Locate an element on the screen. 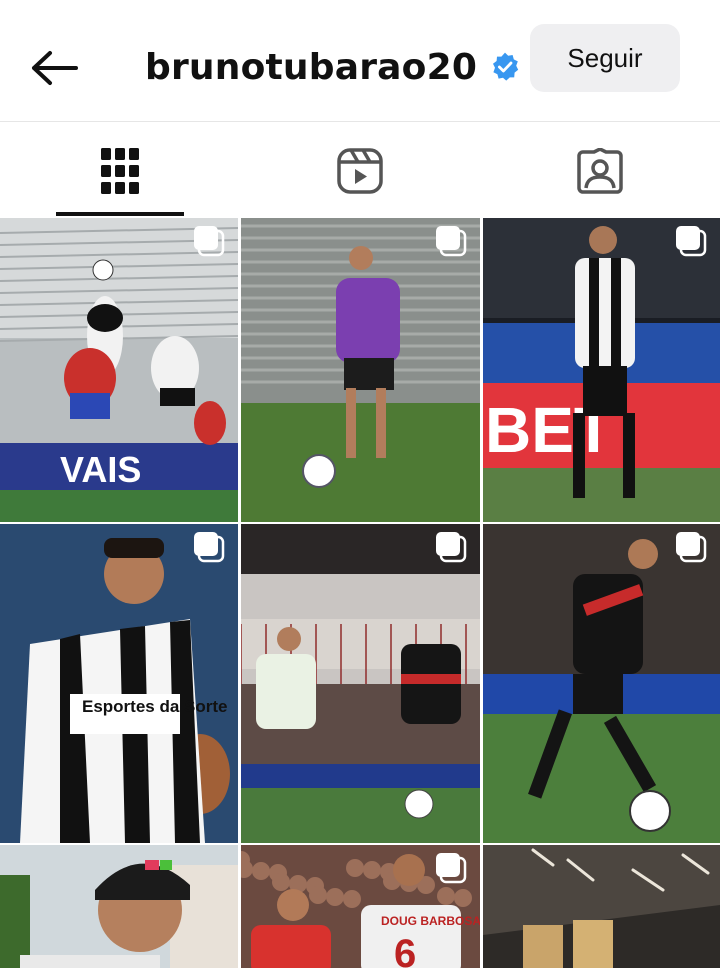 Image resolution: width=720 pixels, height=968 pixels. tab-tagged is located at coordinates (600, 170).